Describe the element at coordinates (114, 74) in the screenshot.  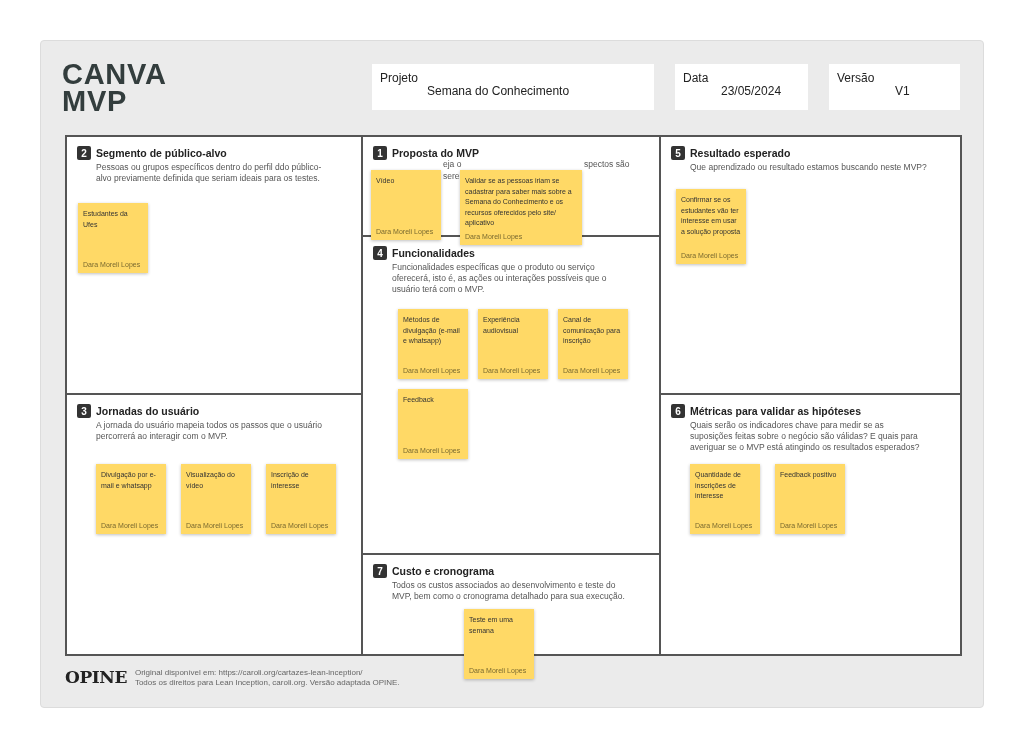
I see `logo-text: CANVA` at that location.